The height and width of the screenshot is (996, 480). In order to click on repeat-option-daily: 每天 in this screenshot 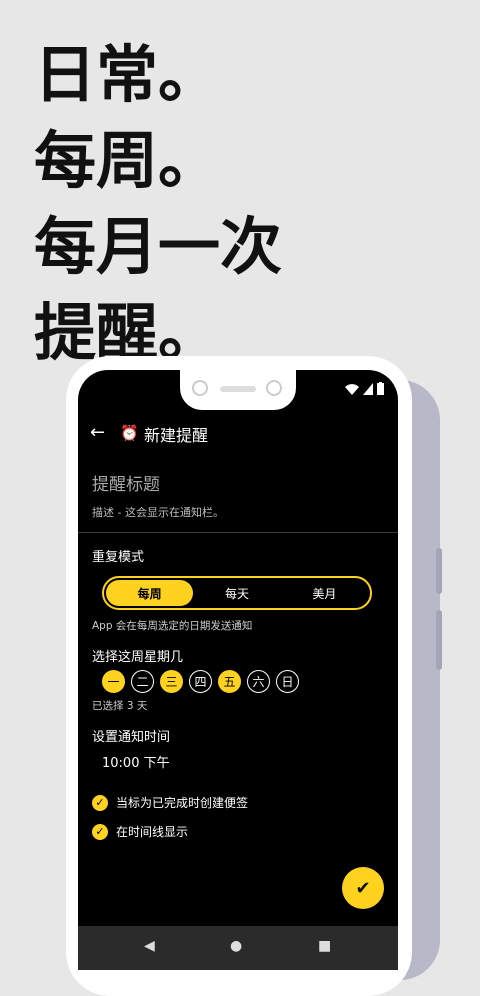, I will do `click(236, 593)`.